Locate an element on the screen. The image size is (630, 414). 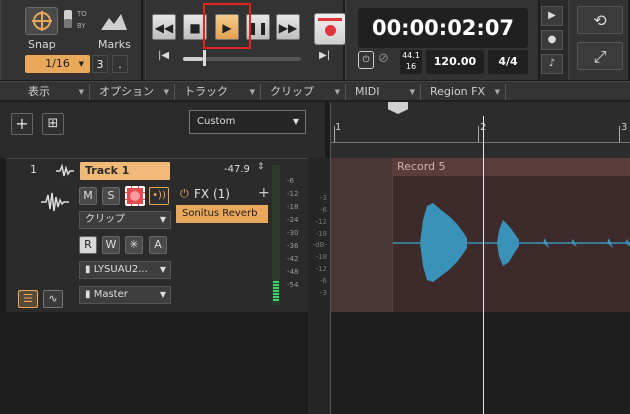
waveform-icon is located at coordinates (55, 202).